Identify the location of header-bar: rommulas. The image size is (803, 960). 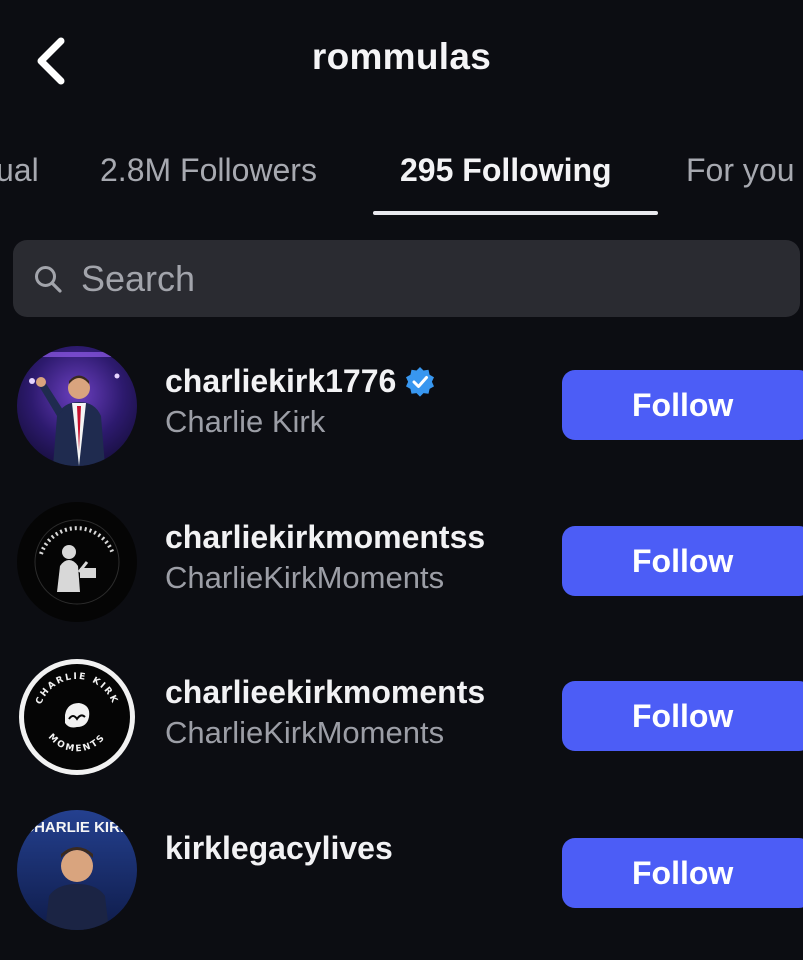
(401, 60).